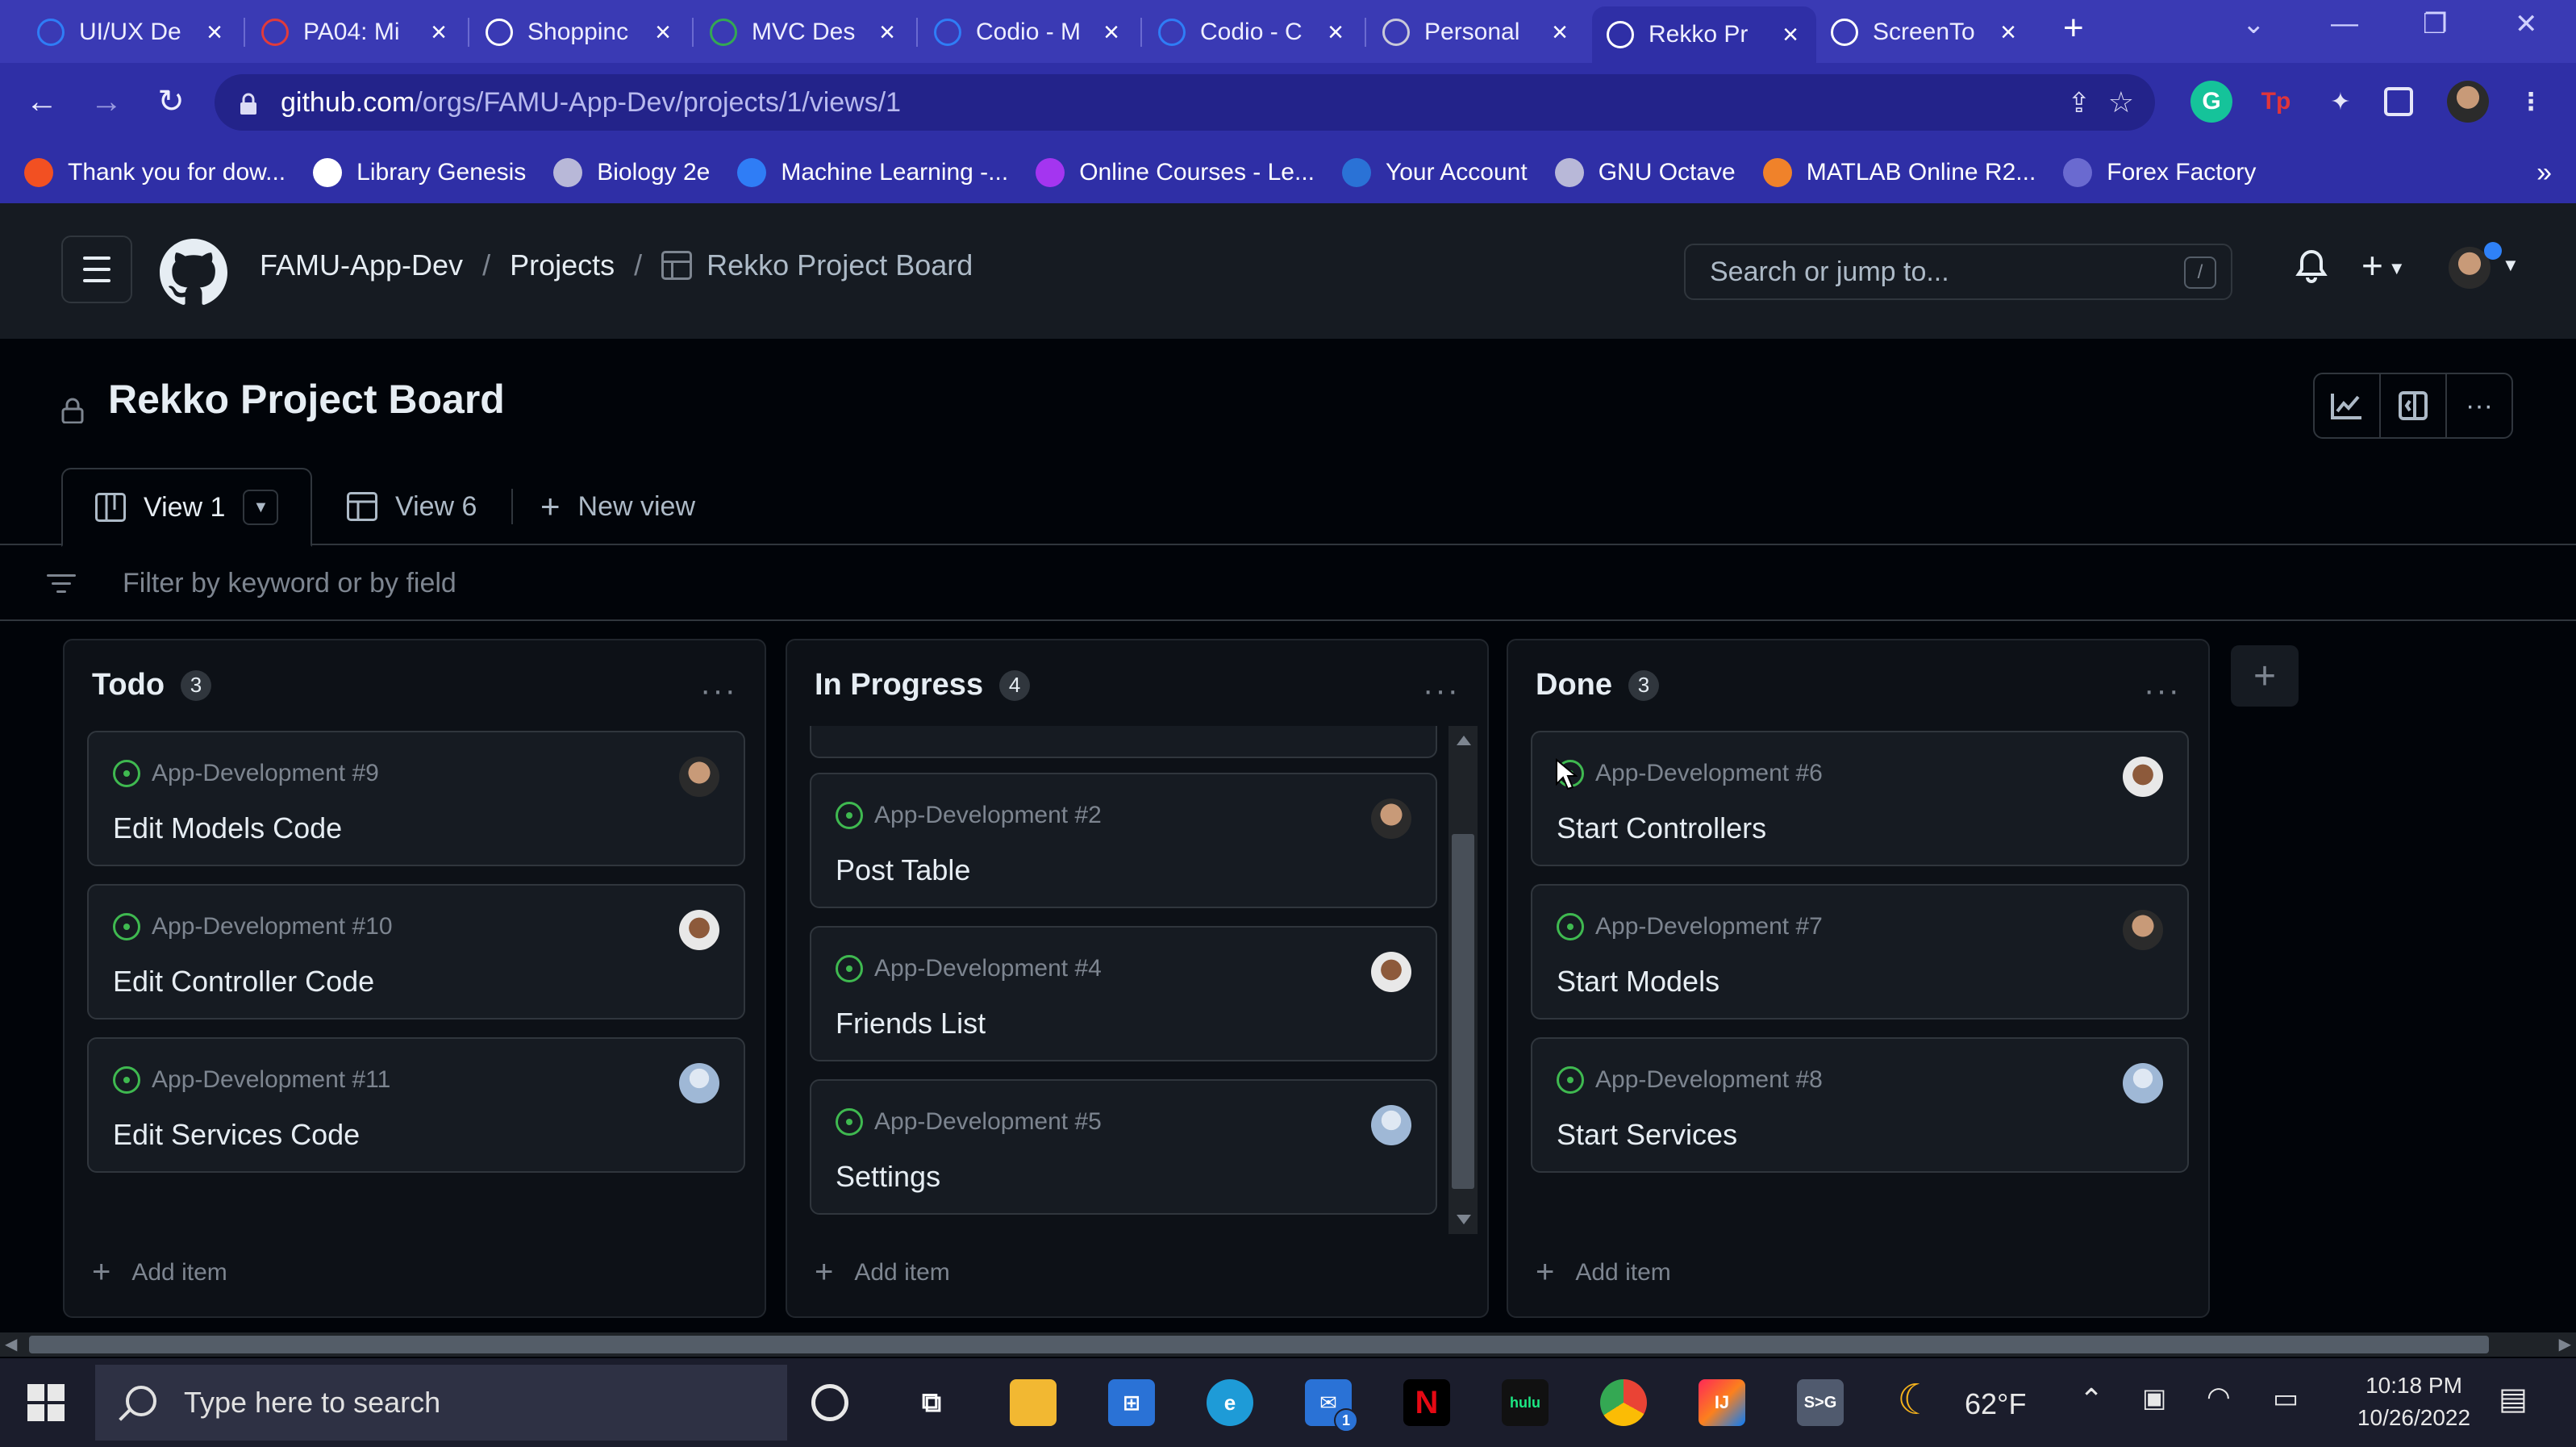  What do you see at coordinates (261, 508) in the screenshot?
I see `view-options-dropdown: ▼` at bounding box center [261, 508].